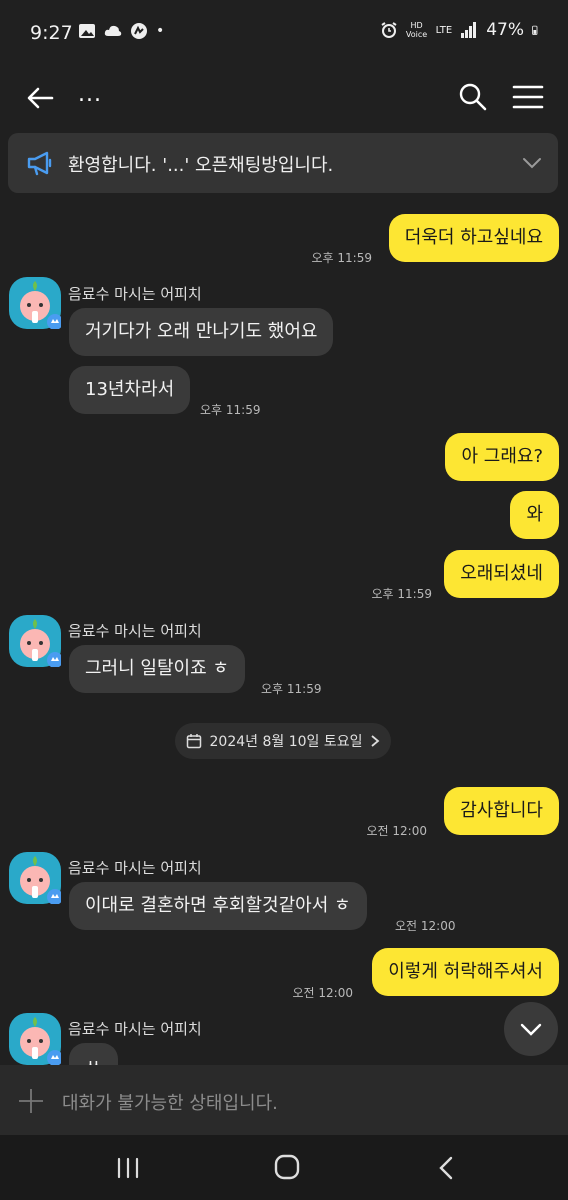 This screenshot has height=1200, width=568. Describe the element at coordinates (39, 163) in the screenshot. I see `megaphone-icon` at that location.